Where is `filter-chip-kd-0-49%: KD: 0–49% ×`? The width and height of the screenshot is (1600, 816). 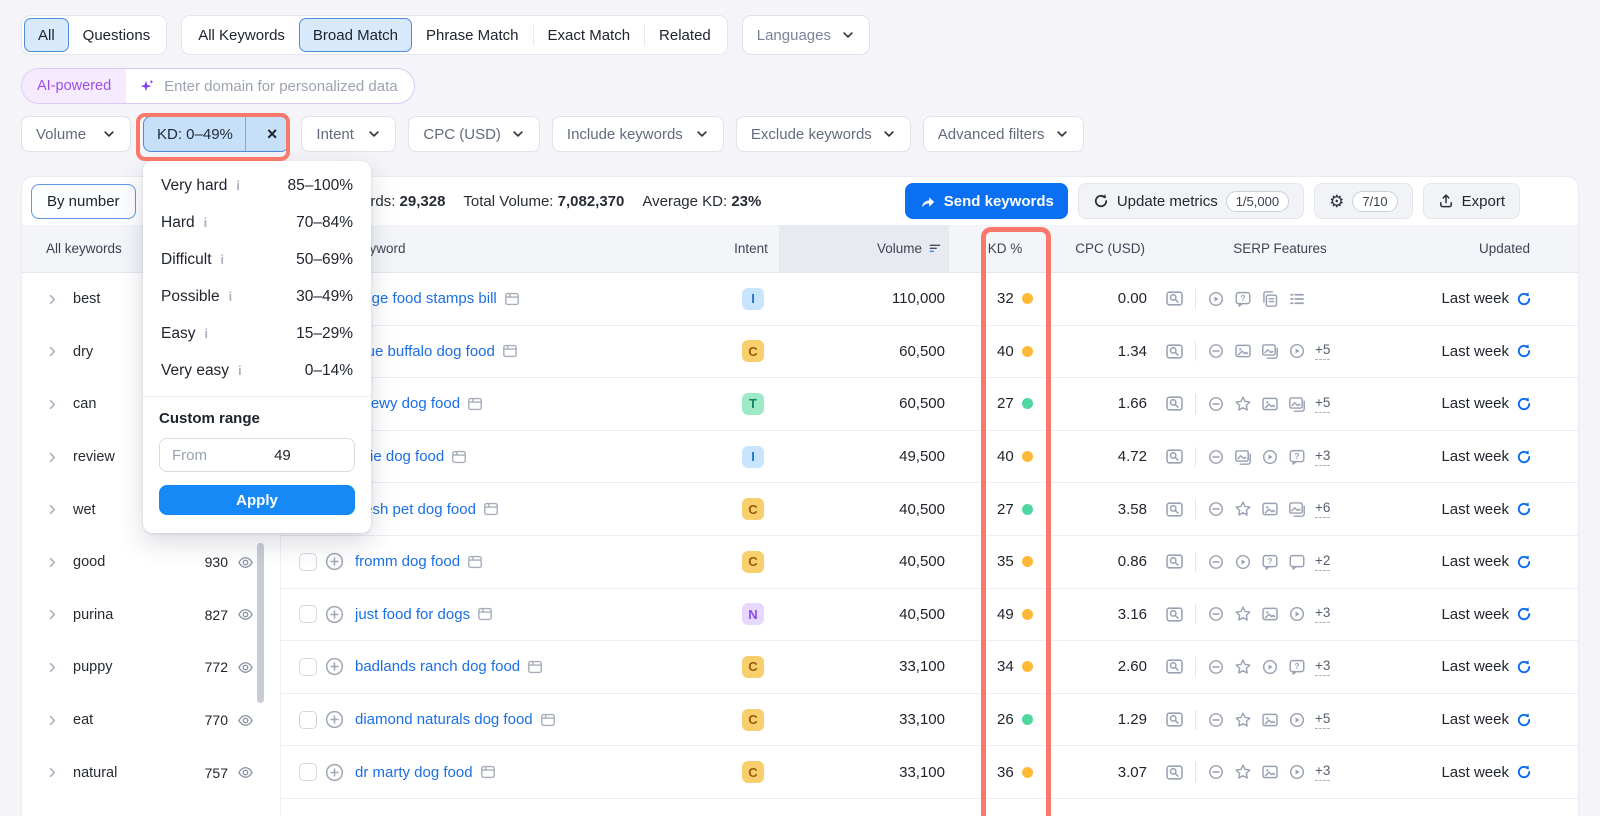 filter-chip-kd-0-49%: KD: 0–49% × is located at coordinates (216, 134).